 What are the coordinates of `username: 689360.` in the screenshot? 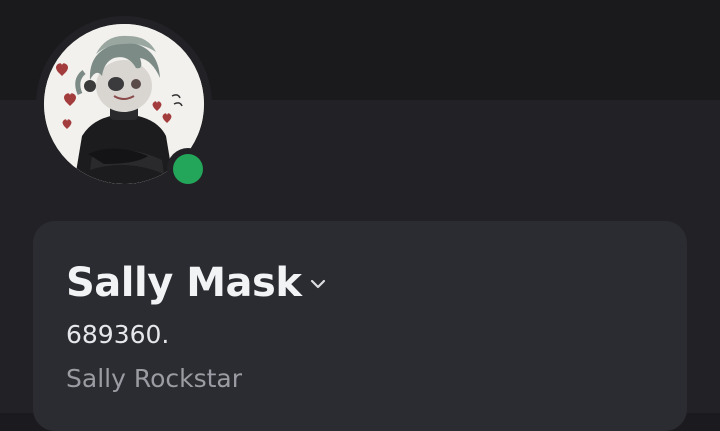 It's located at (118, 334).